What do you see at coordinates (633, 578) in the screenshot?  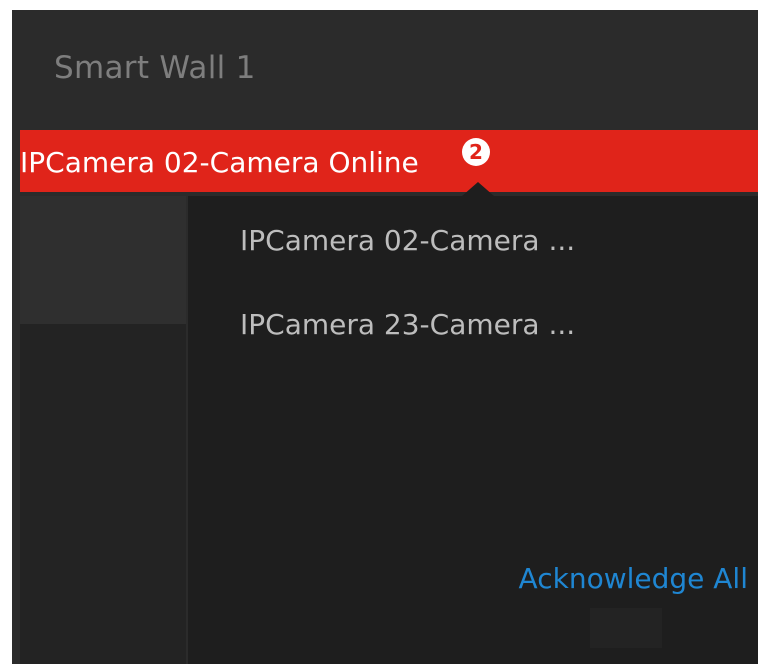 I see `acknowledge-all-link: Acknowledge All` at bounding box center [633, 578].